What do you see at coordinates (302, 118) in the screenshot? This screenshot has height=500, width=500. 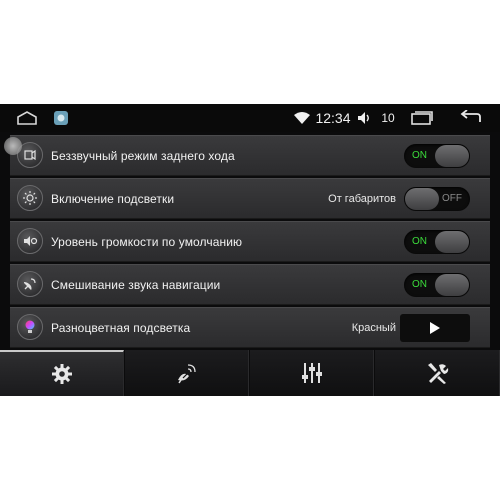 I see `wifi-icon` at bounding box center [302, 118].